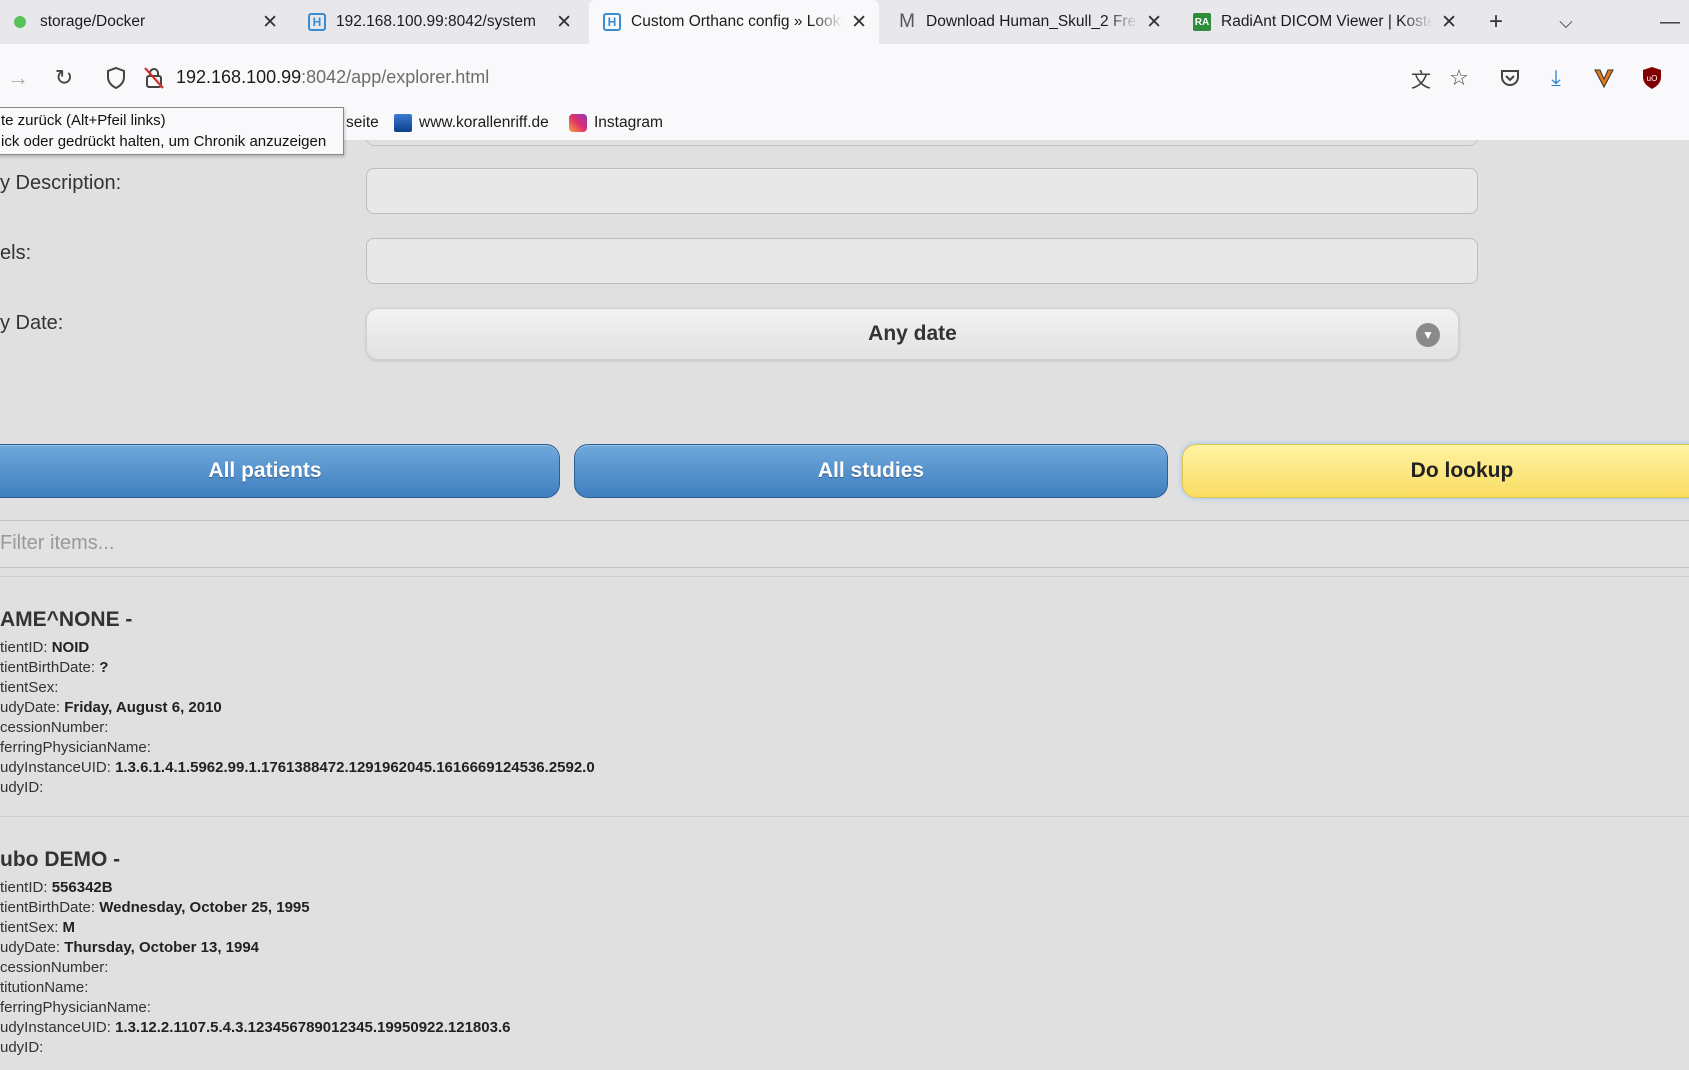 The width and height of the screenshot is (1689, 1070). I want to click on all-patients-button: All patients, so click(280, 471).